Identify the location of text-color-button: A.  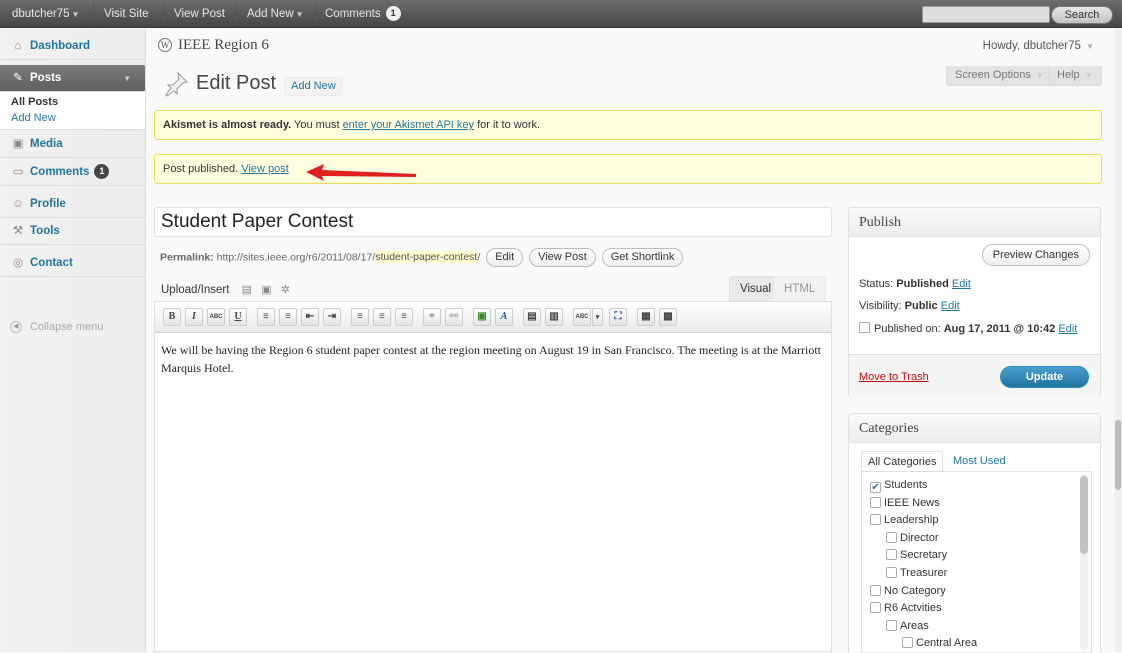
(504, 317).